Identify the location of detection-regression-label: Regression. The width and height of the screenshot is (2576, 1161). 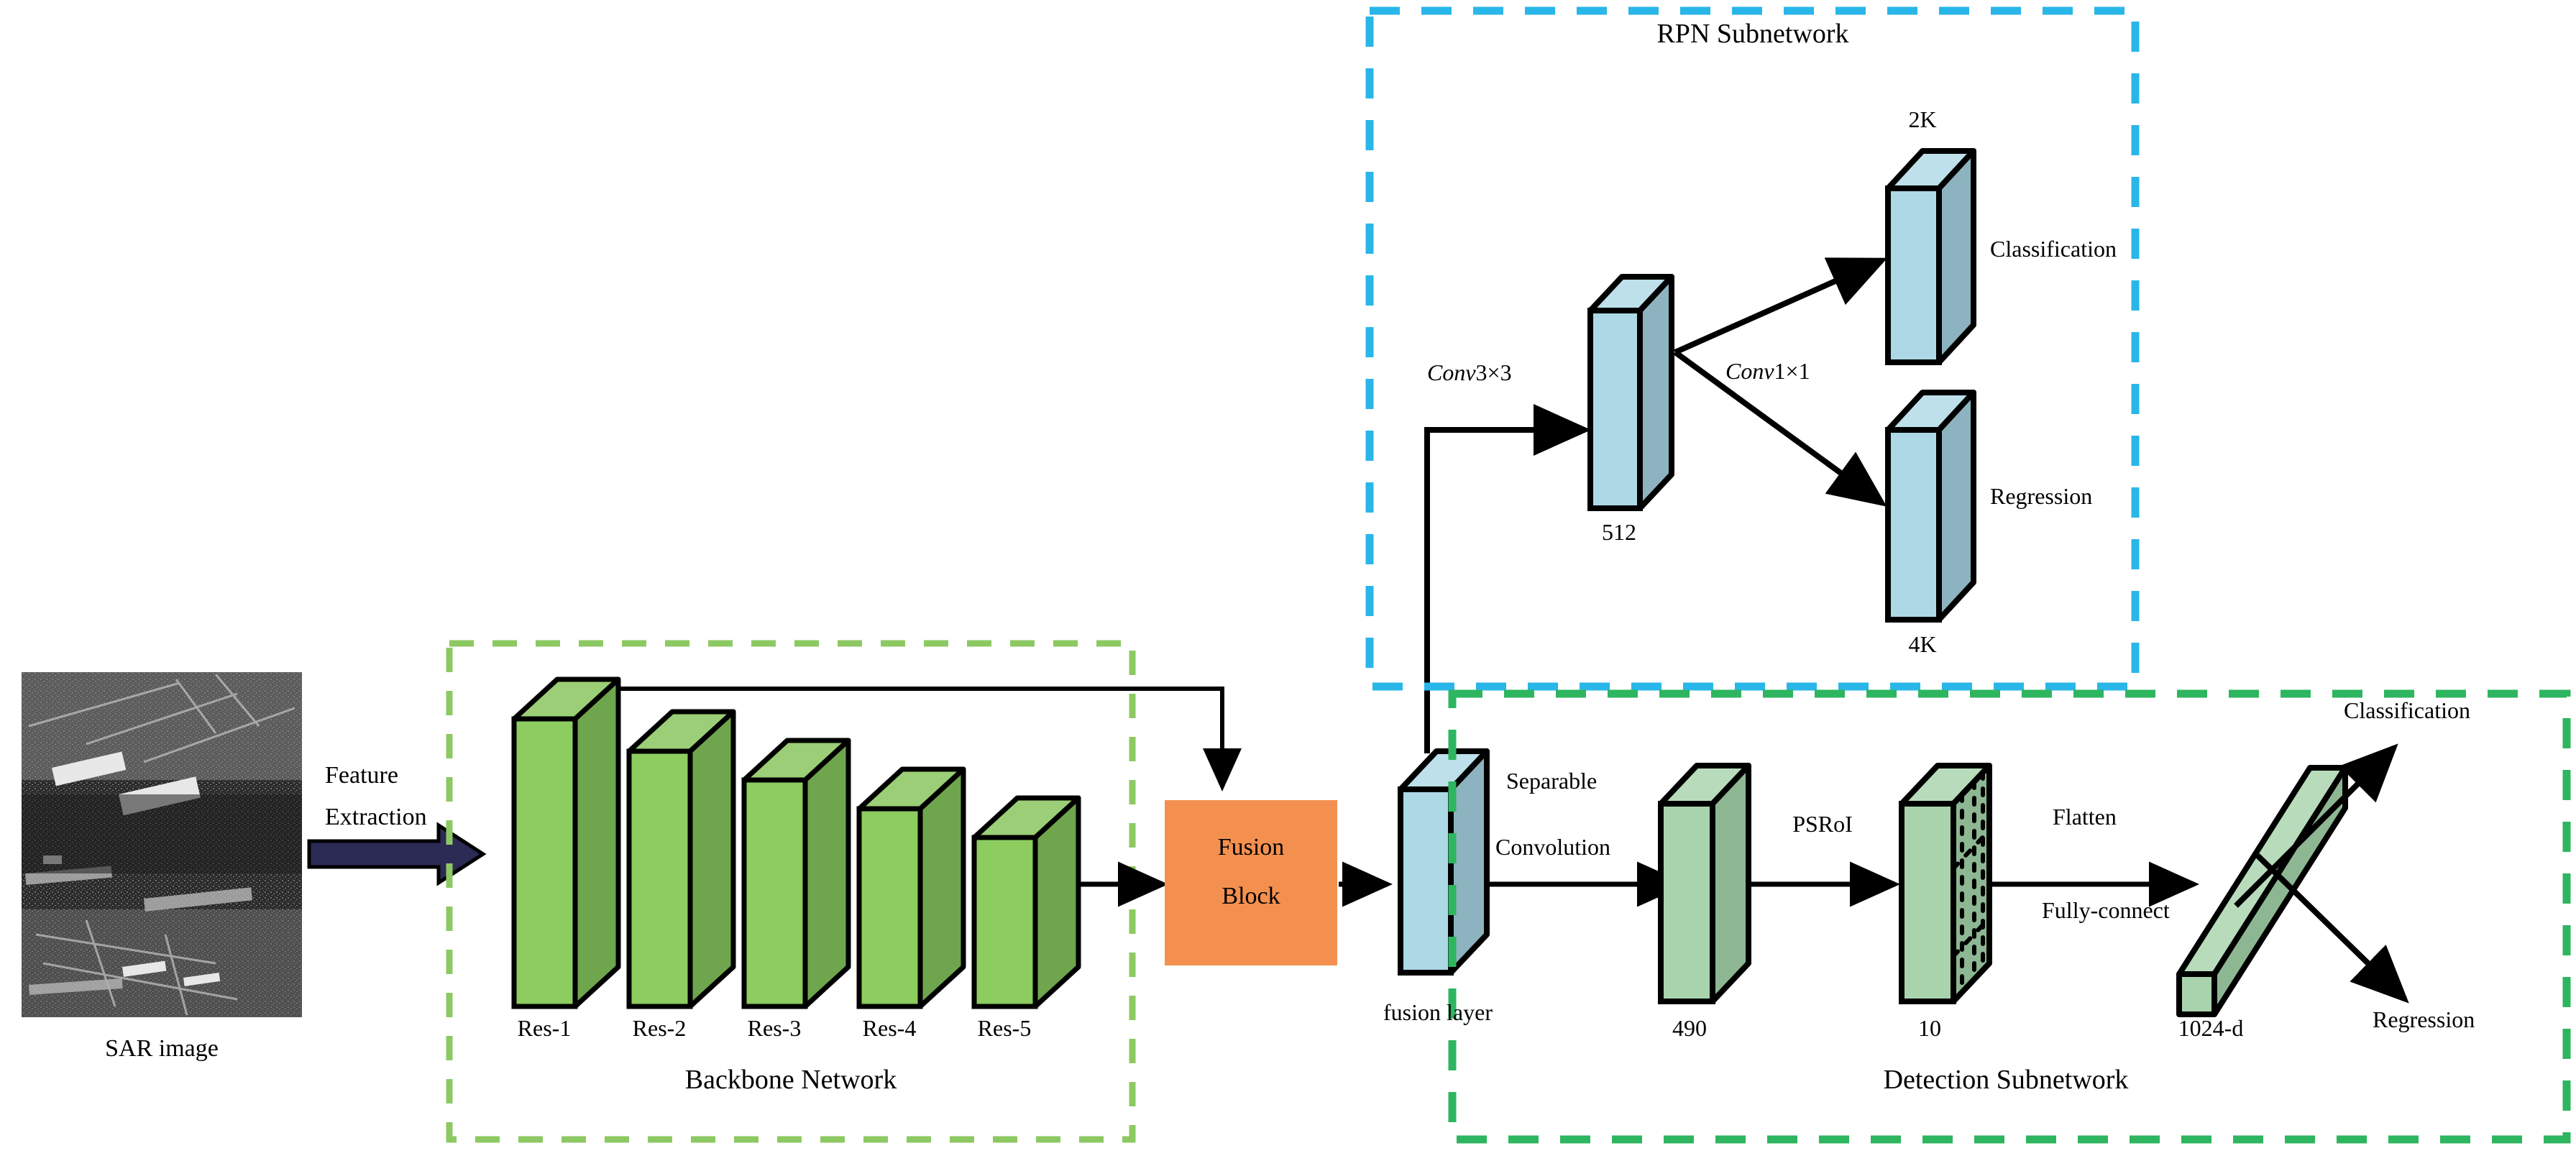
(2424, 1019).